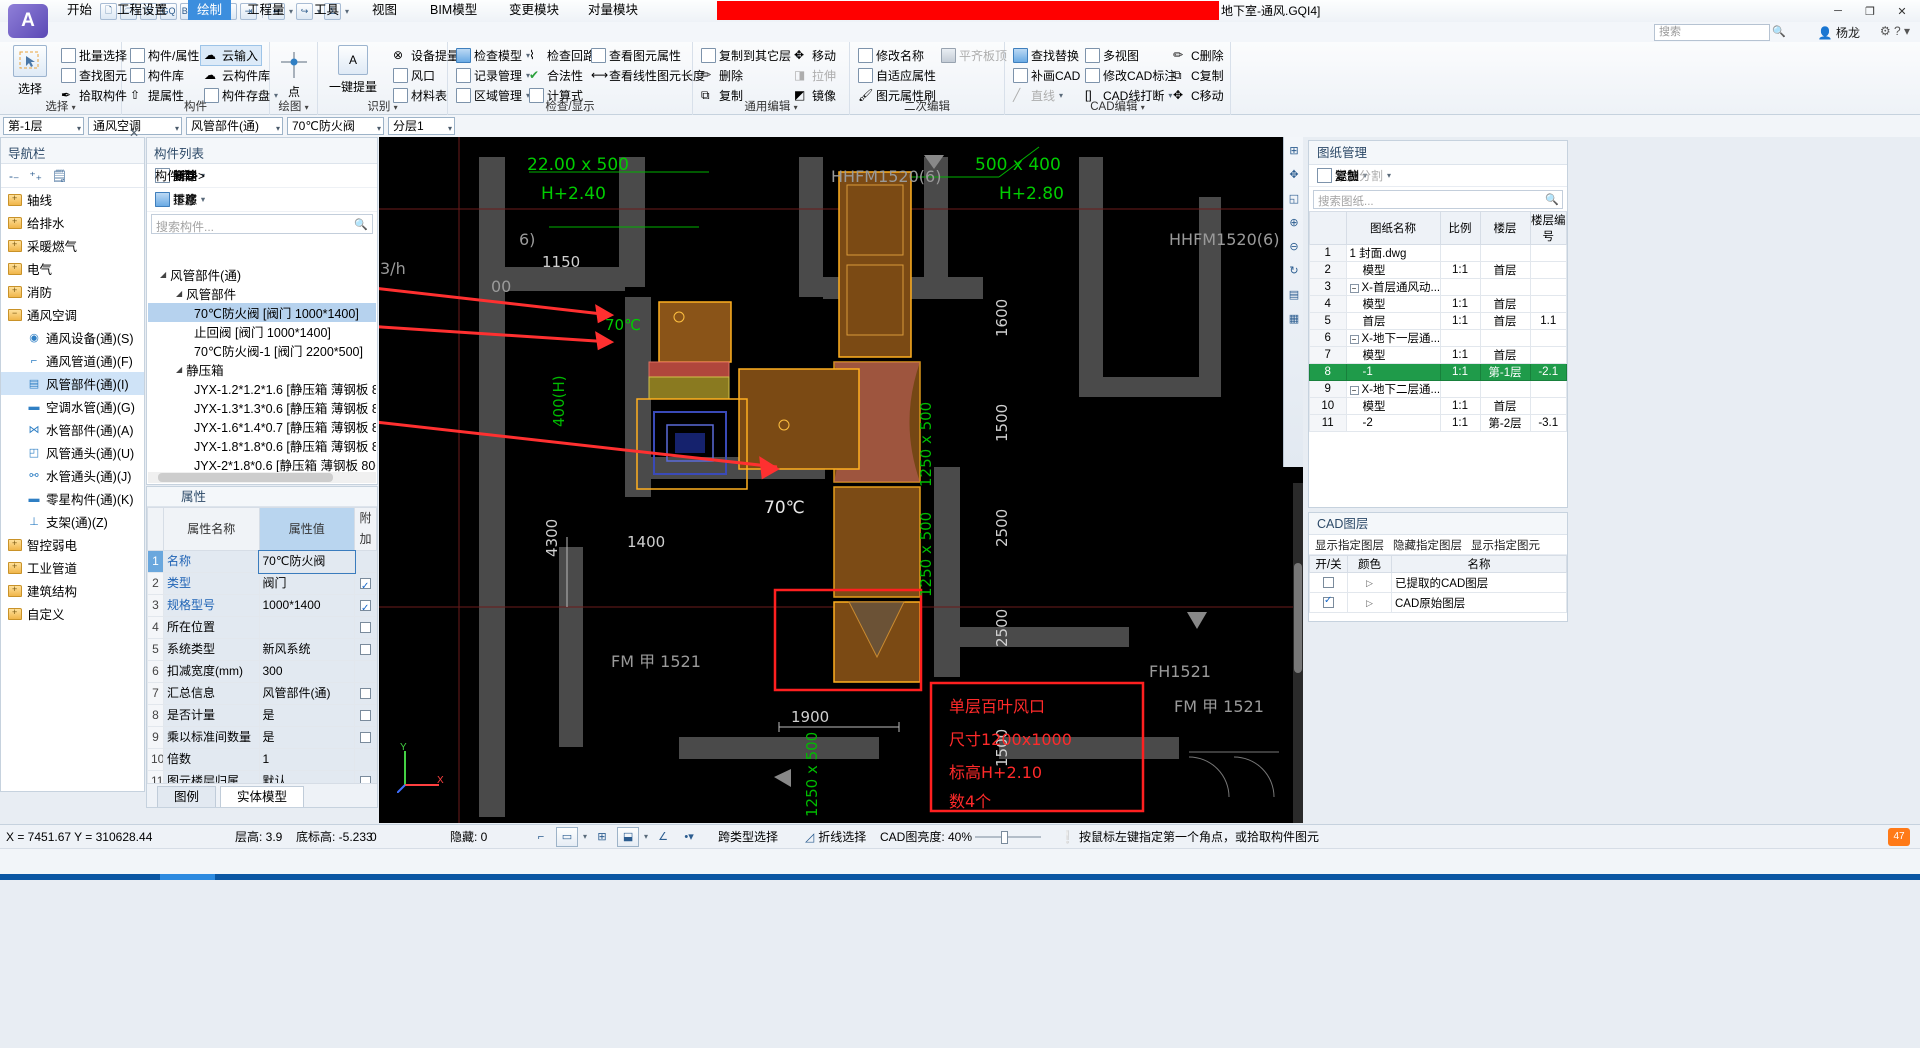  Describe the element at coordinates (835, 836) in the screenshot. I see `polyline-select-toggle: ◿ 折线选择` at that location.